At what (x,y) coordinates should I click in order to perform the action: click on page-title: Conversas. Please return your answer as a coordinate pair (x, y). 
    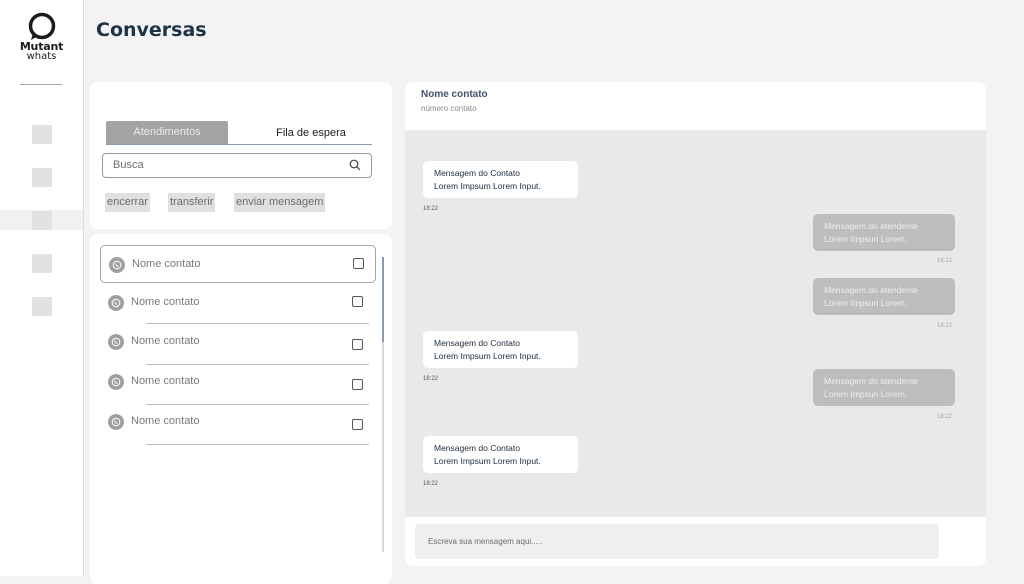
    Looking at the image, I should click on (151, 30).